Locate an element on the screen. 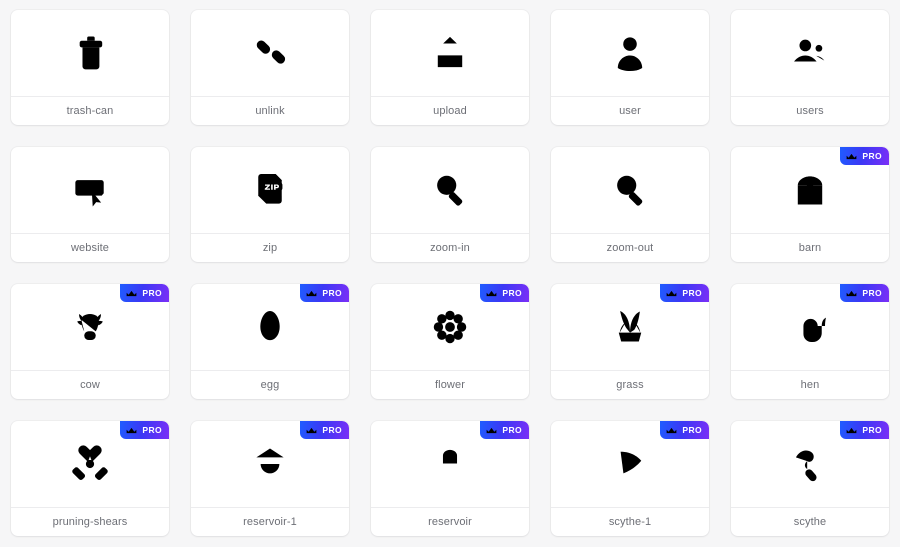 The image size is (900, 547). barn-icon is located at coordinates (810, 190).